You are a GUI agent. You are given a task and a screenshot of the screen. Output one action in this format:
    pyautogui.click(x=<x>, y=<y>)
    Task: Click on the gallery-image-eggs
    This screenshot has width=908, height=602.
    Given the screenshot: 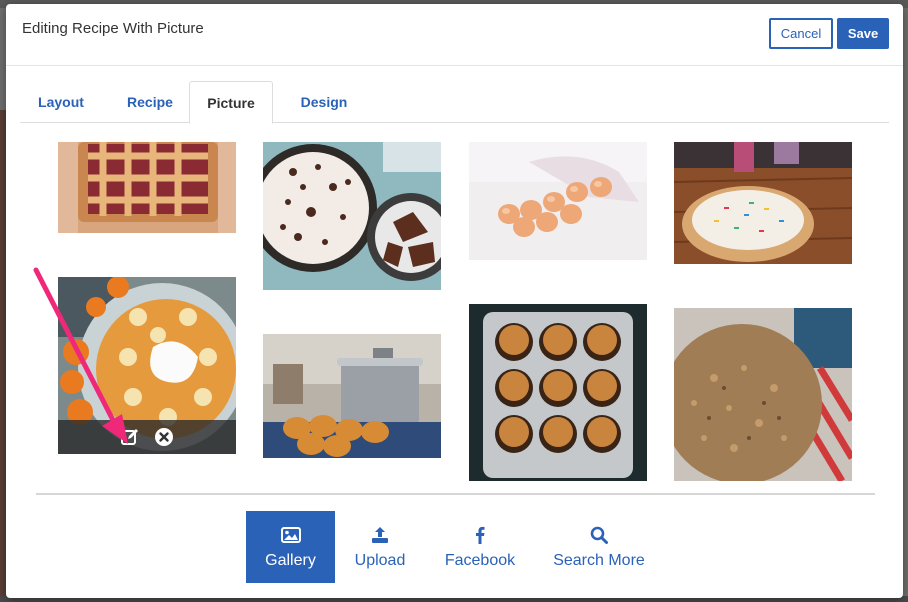 What is the action you would take?
    pyautogui.click(x=558, y=201)
    